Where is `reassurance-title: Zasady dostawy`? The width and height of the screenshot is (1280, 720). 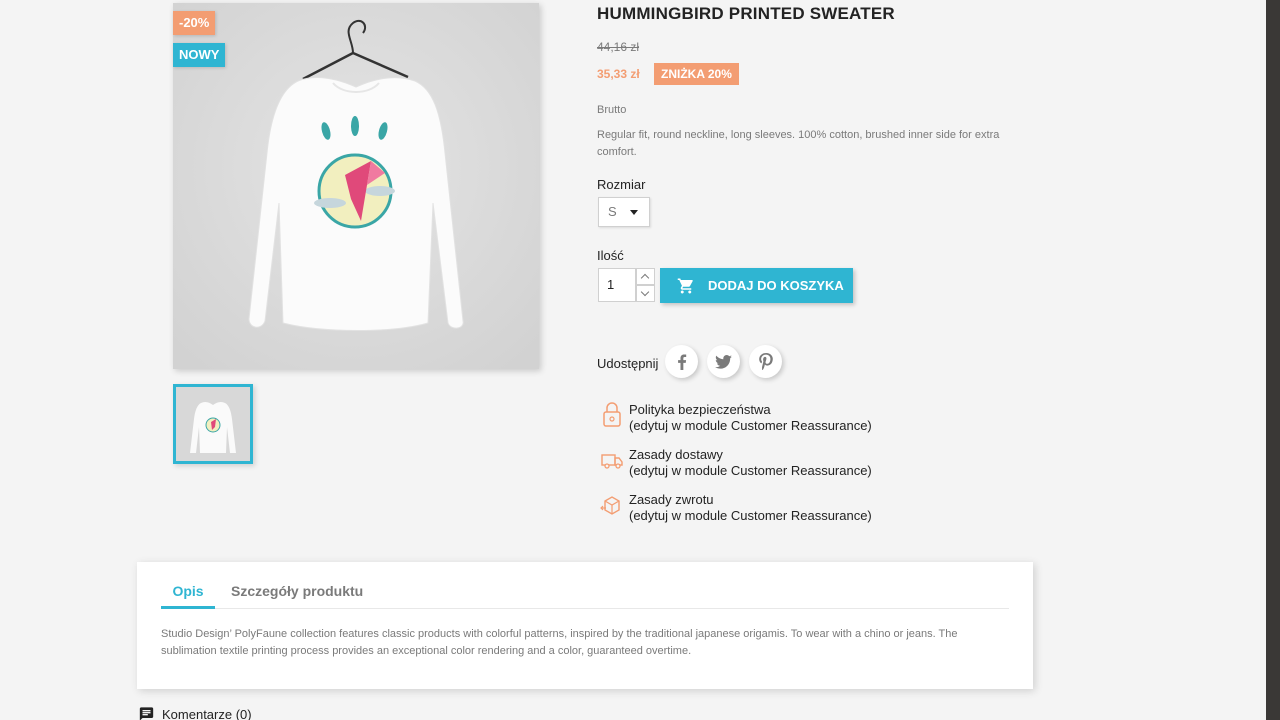
reassurance-title: Zasady dostawy is located at coordinates (676, 454).